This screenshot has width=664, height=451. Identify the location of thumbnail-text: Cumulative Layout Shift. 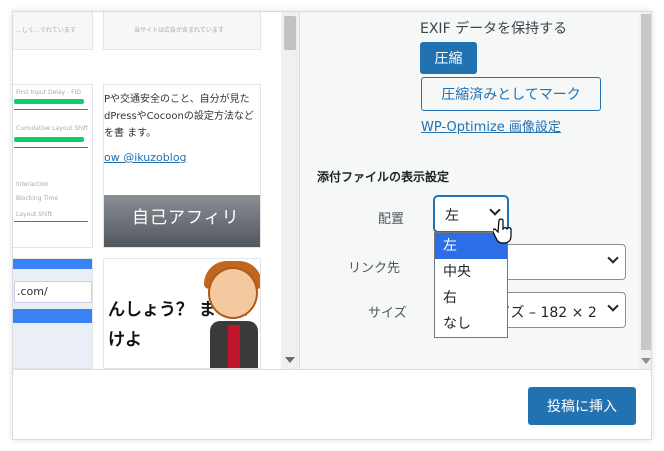
(52, 128).